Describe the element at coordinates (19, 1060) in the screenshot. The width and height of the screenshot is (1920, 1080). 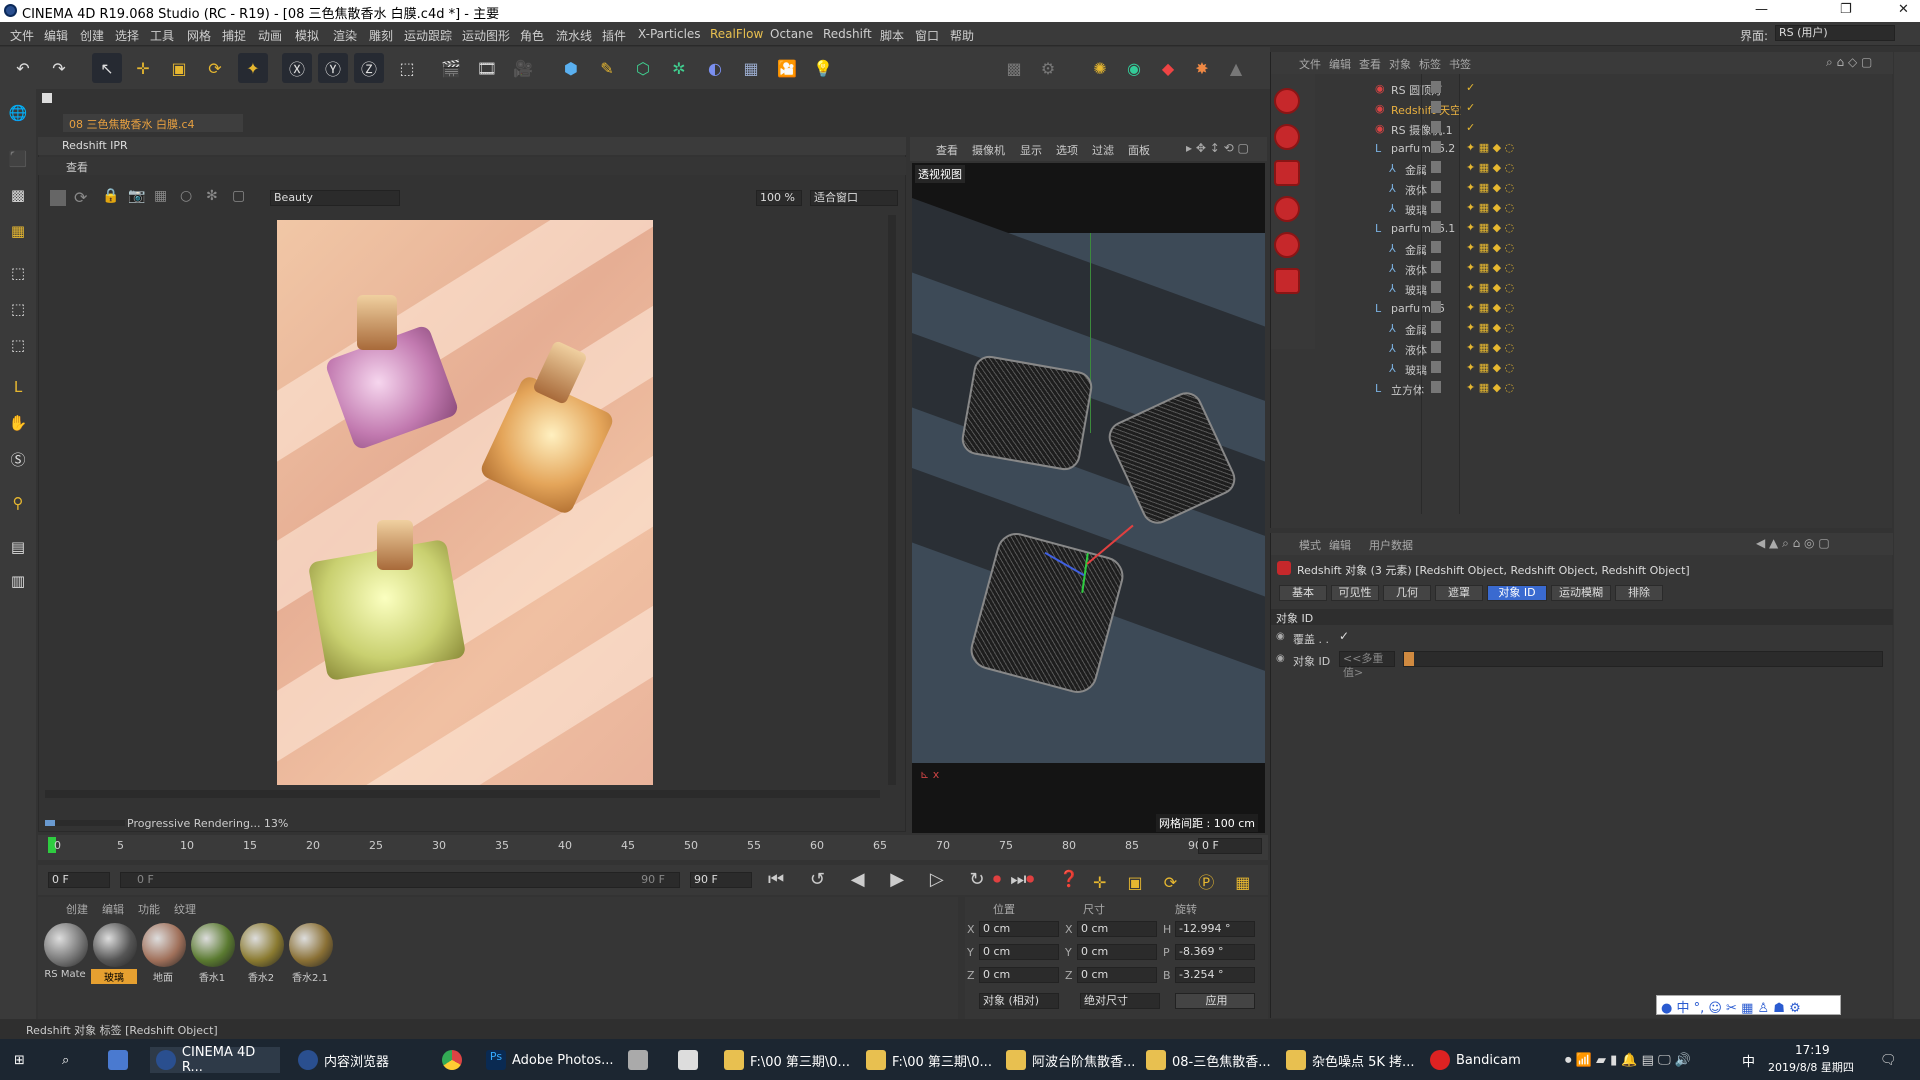
I see `start-icon: ⊞` at that location.